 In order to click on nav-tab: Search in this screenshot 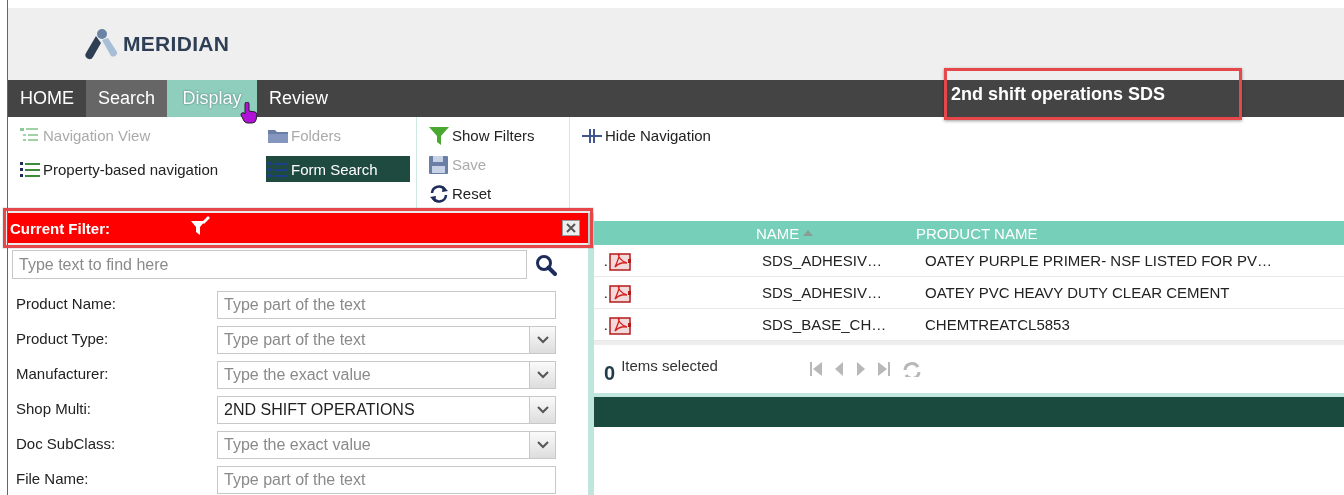, I will do `click(127, 98)`.